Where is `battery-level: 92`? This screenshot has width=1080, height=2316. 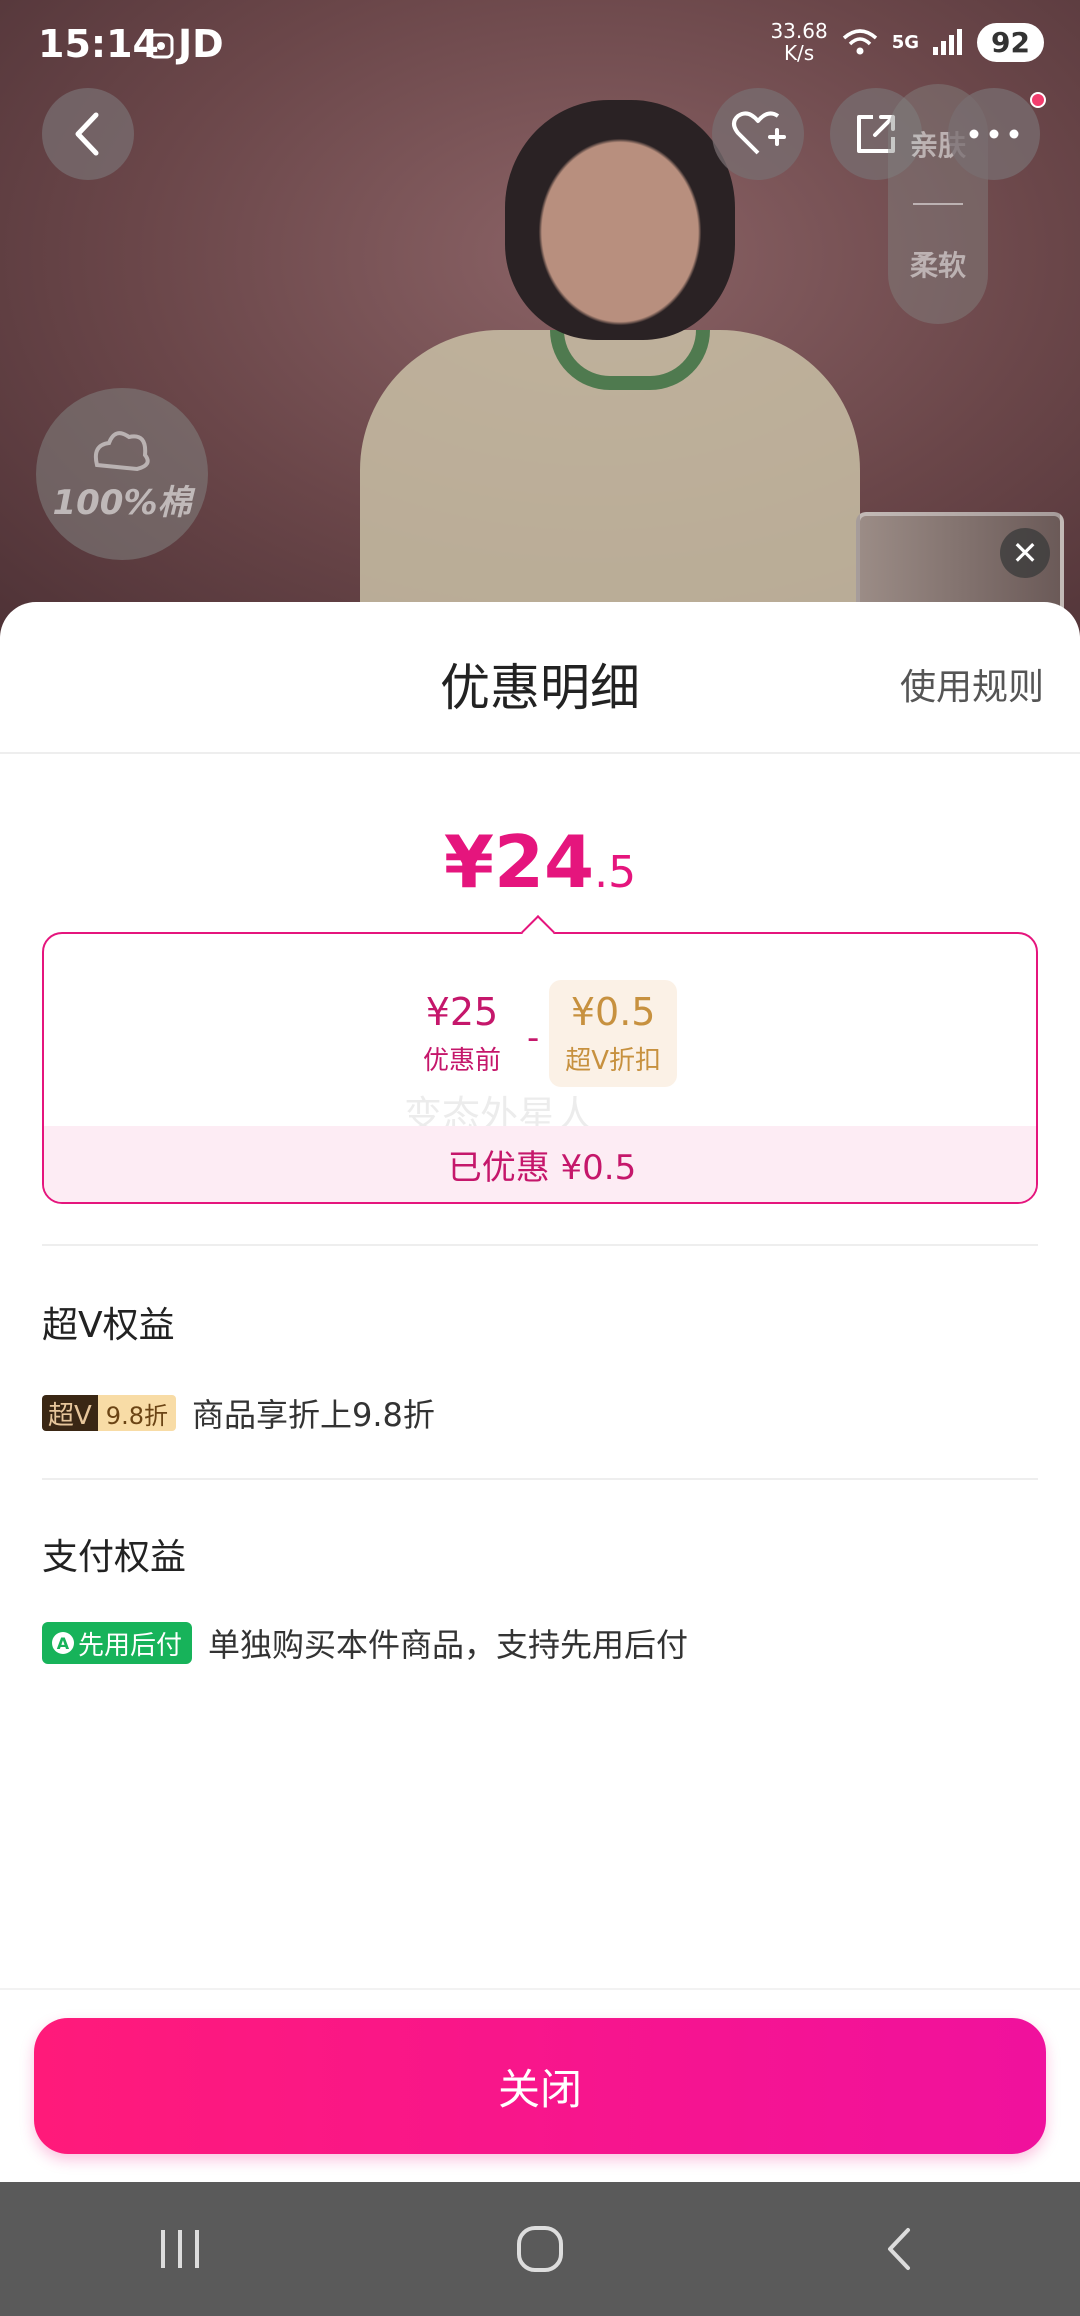 battery-level: 92 is located at coordinates (1010, 42).